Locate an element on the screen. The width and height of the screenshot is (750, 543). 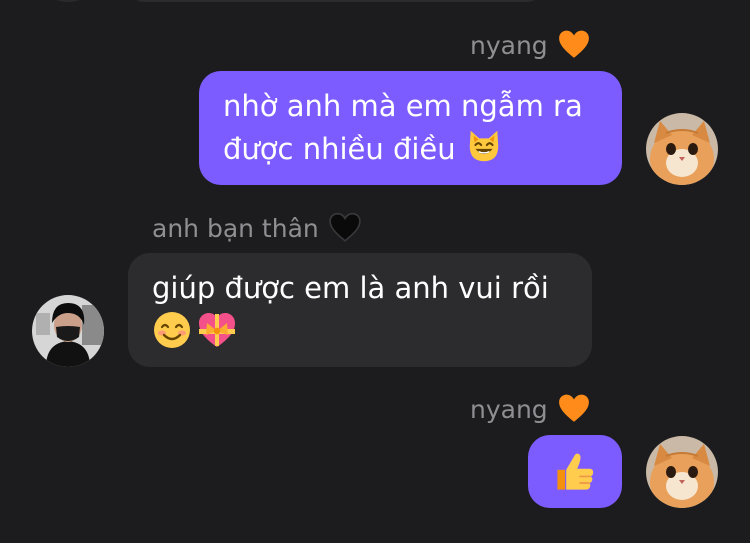
thumbs-up-emoji is located at coordinates (575, 471).